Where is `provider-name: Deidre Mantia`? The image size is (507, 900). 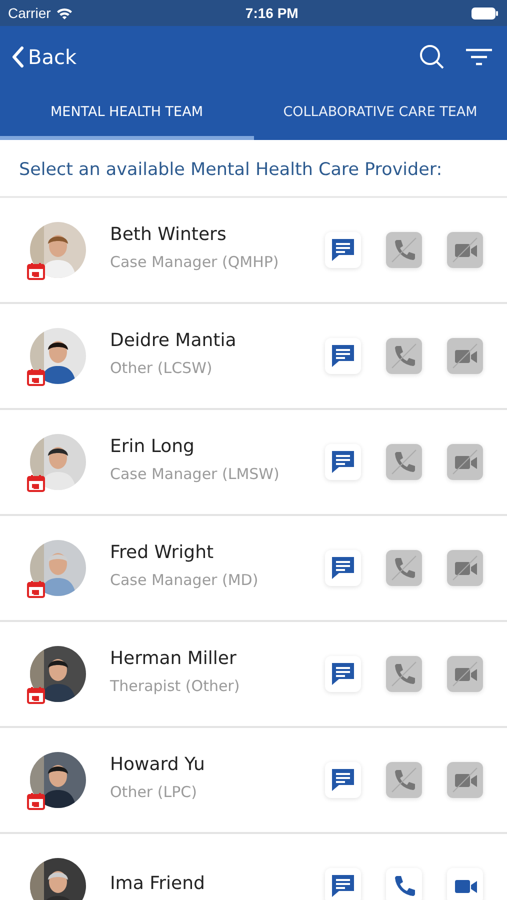
provider-name: Deidre Mantia is located at coordinates (174, 340).